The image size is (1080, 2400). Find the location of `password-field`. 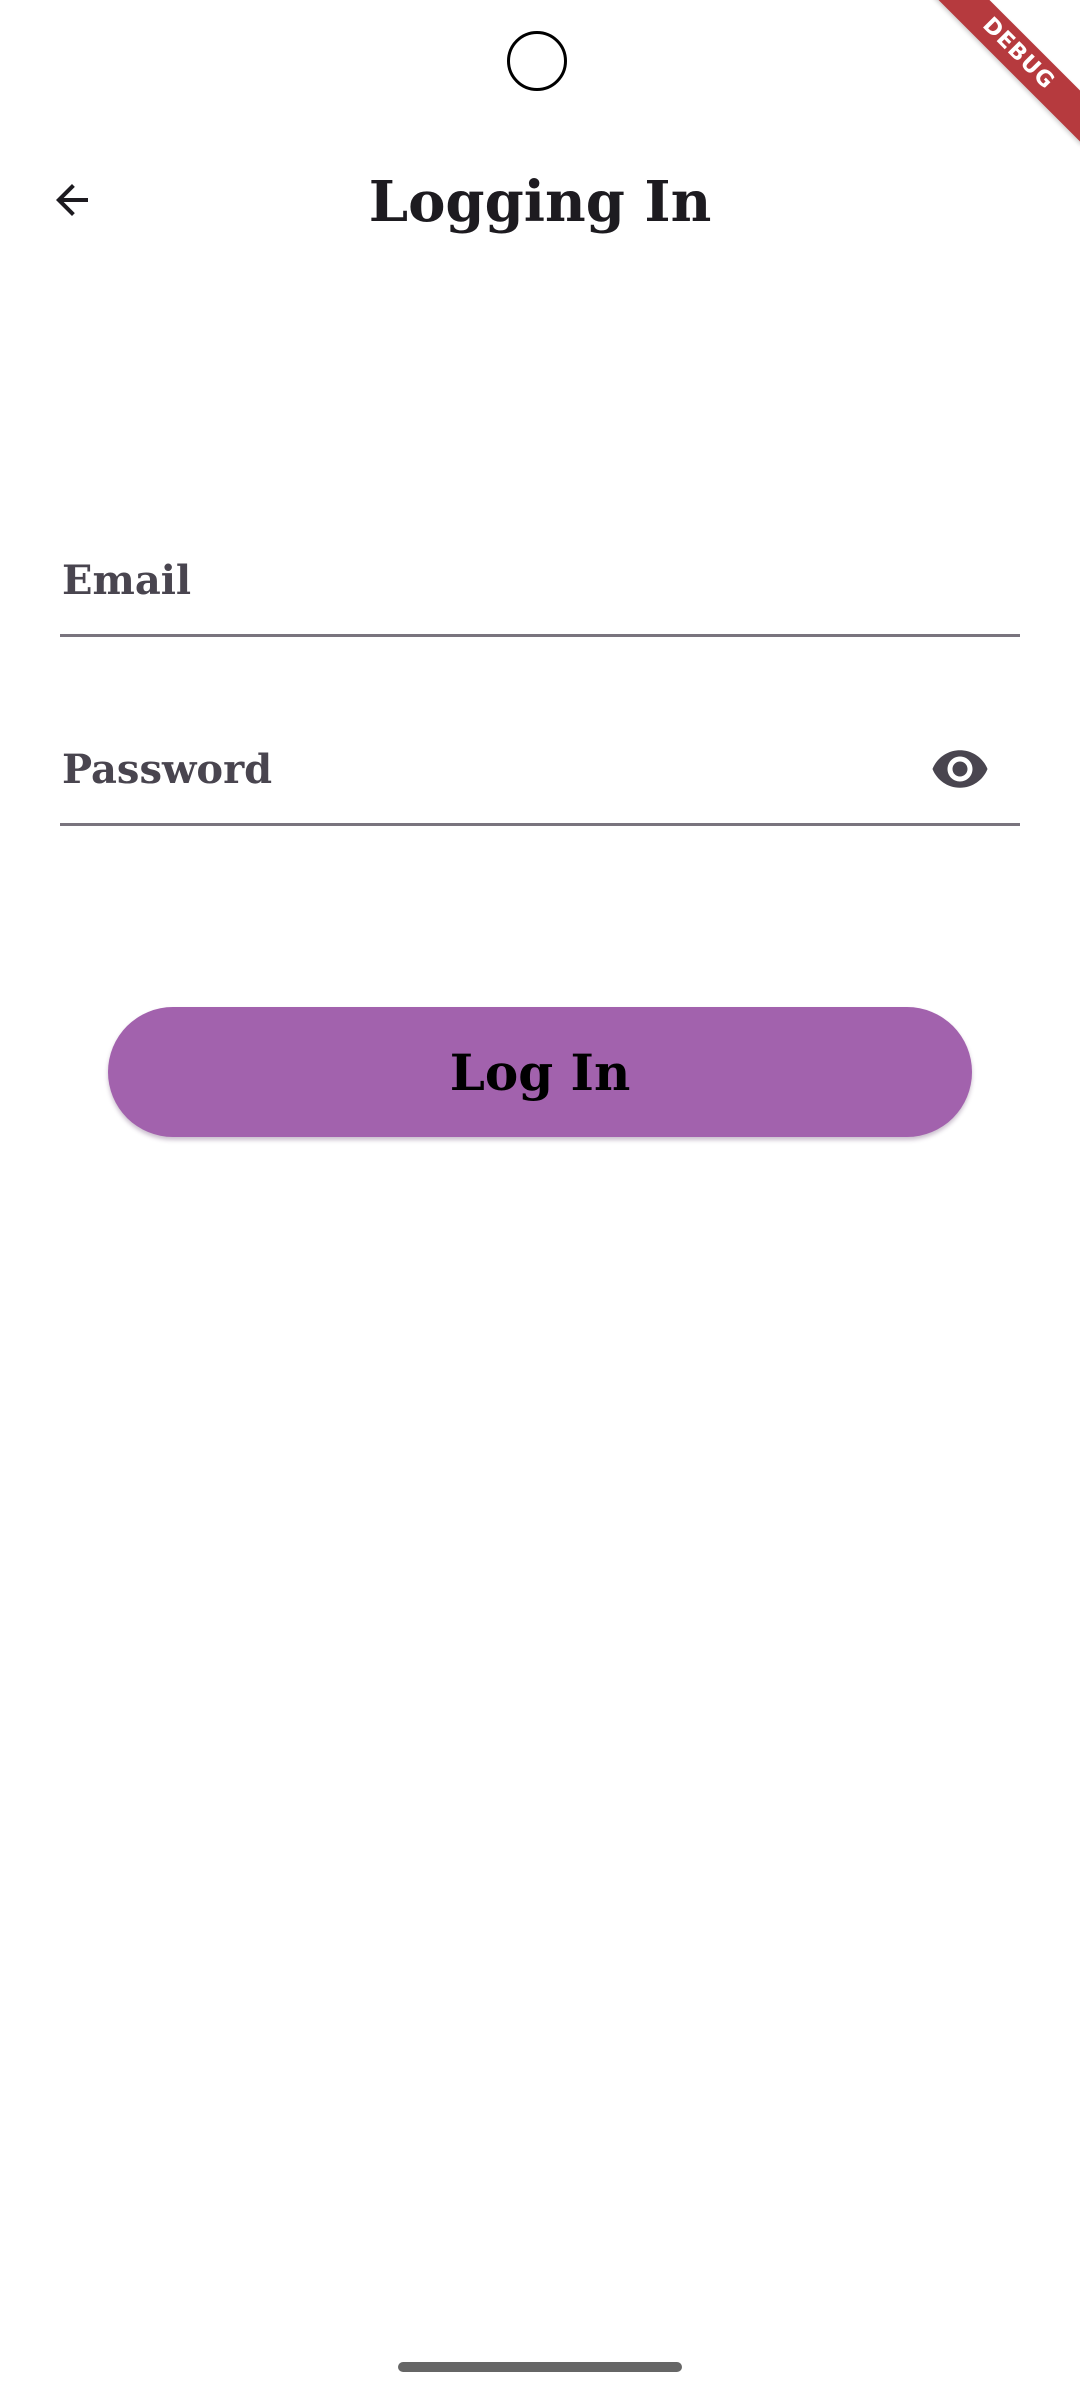

password-field is located at coordinates (540, 771).